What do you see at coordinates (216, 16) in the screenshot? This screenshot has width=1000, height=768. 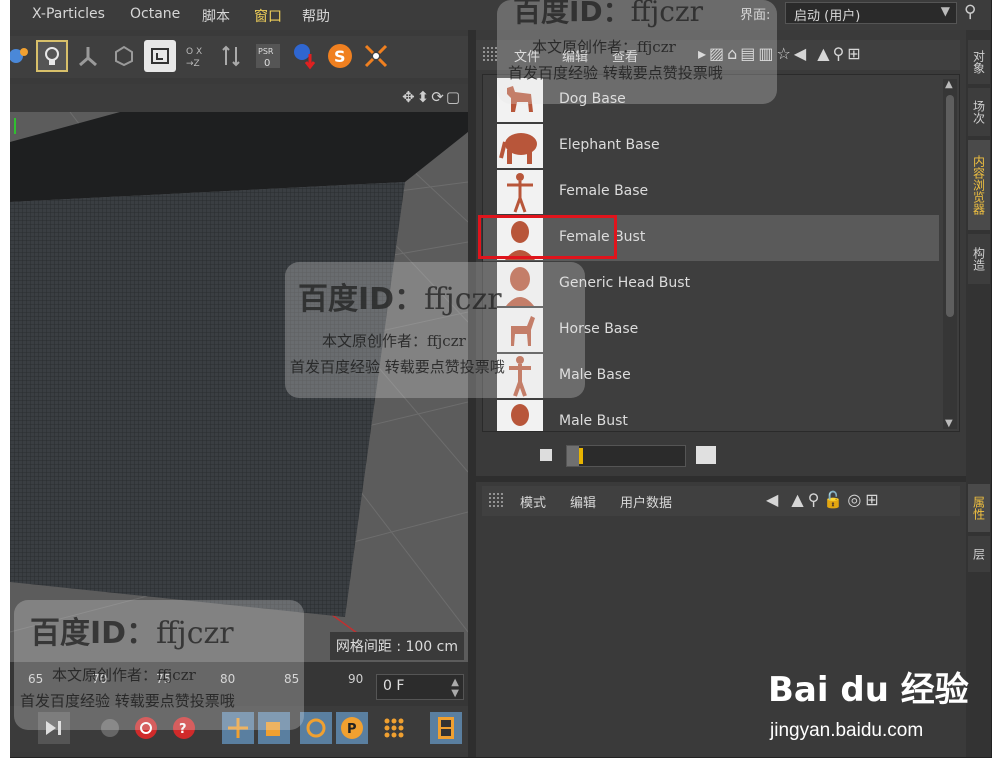 I see `menu-script: 脚本` at bounding box center [216, 16].